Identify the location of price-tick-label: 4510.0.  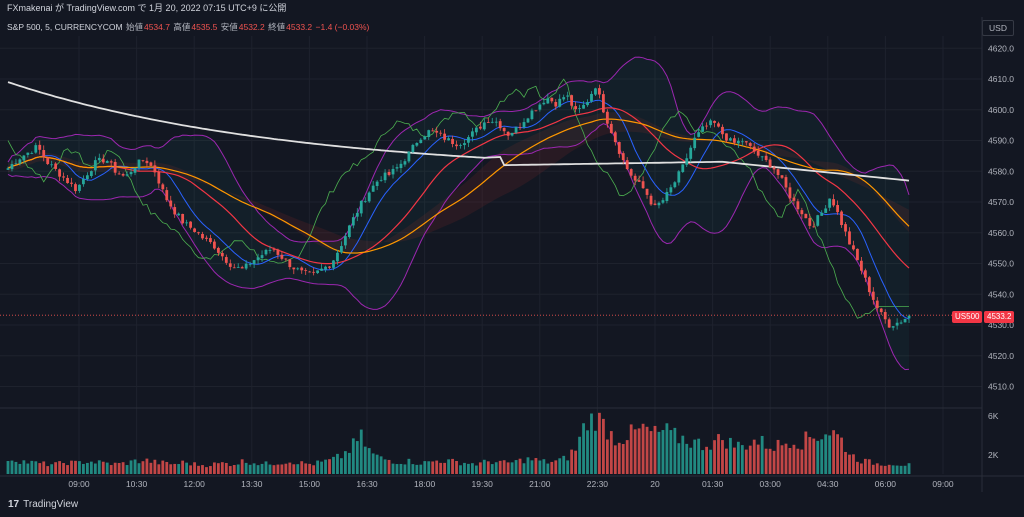
(1001, 387).